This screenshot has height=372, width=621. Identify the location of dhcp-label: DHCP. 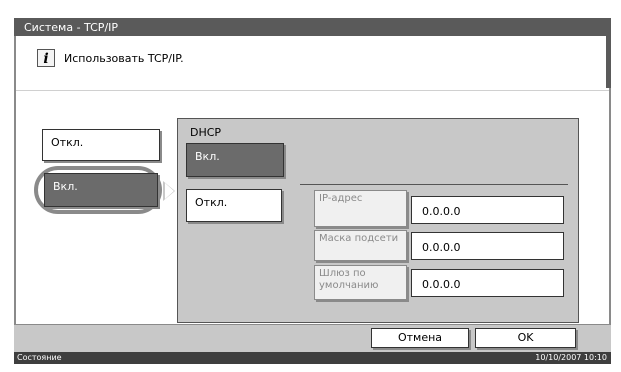
(206, 132).